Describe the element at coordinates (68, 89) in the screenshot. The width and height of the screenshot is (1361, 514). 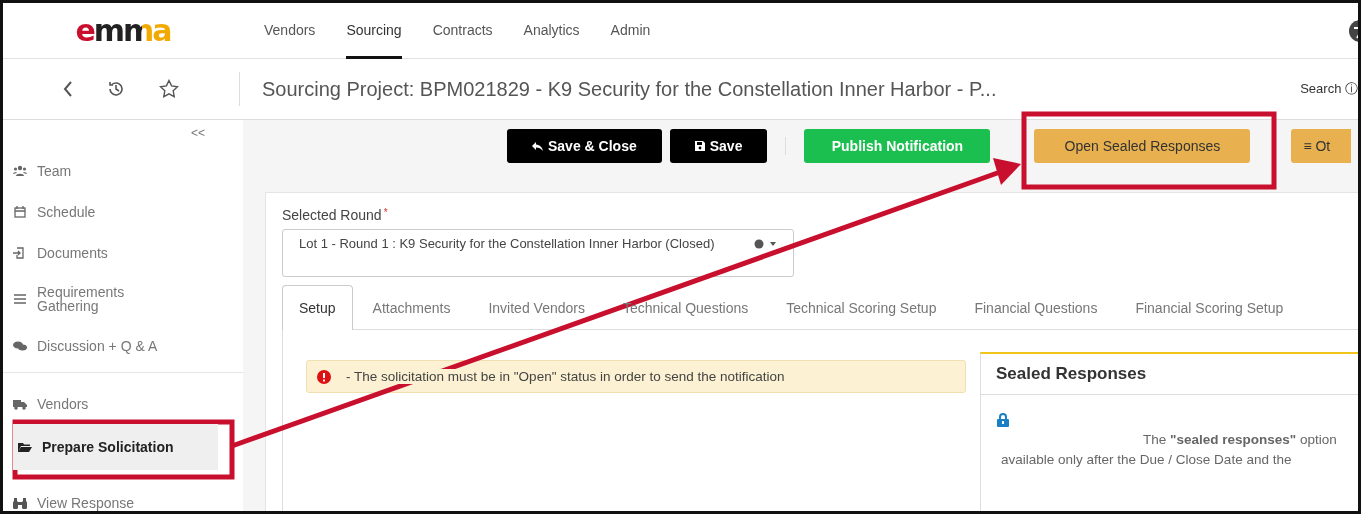
I see `back-icon` at that location.